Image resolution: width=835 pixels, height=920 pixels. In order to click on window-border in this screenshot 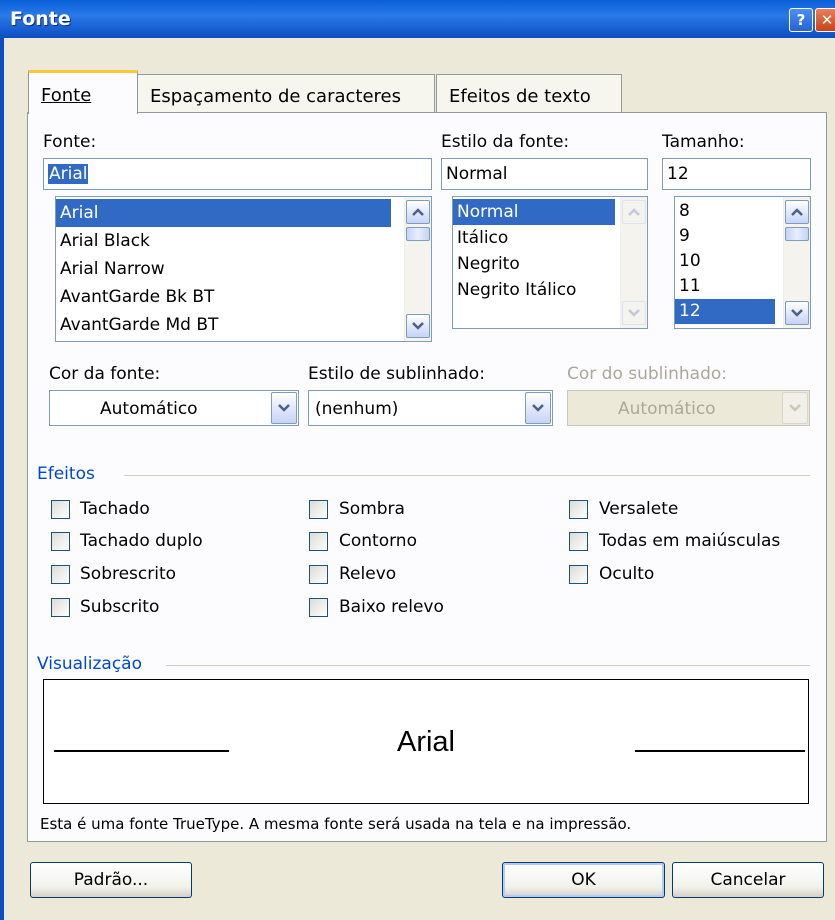, I will do `click(2, 479)`.